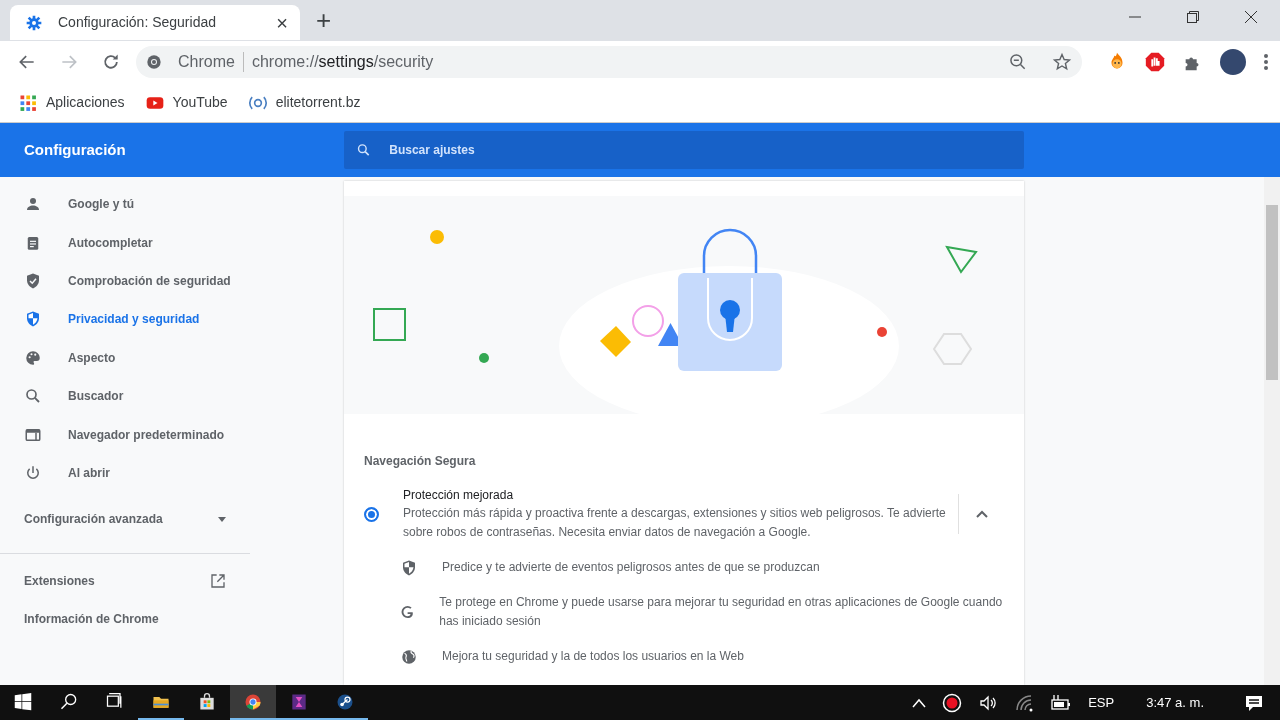  Describe the element at coordinates (33, 472) in the screenshot. I see `power-icon` at that location.